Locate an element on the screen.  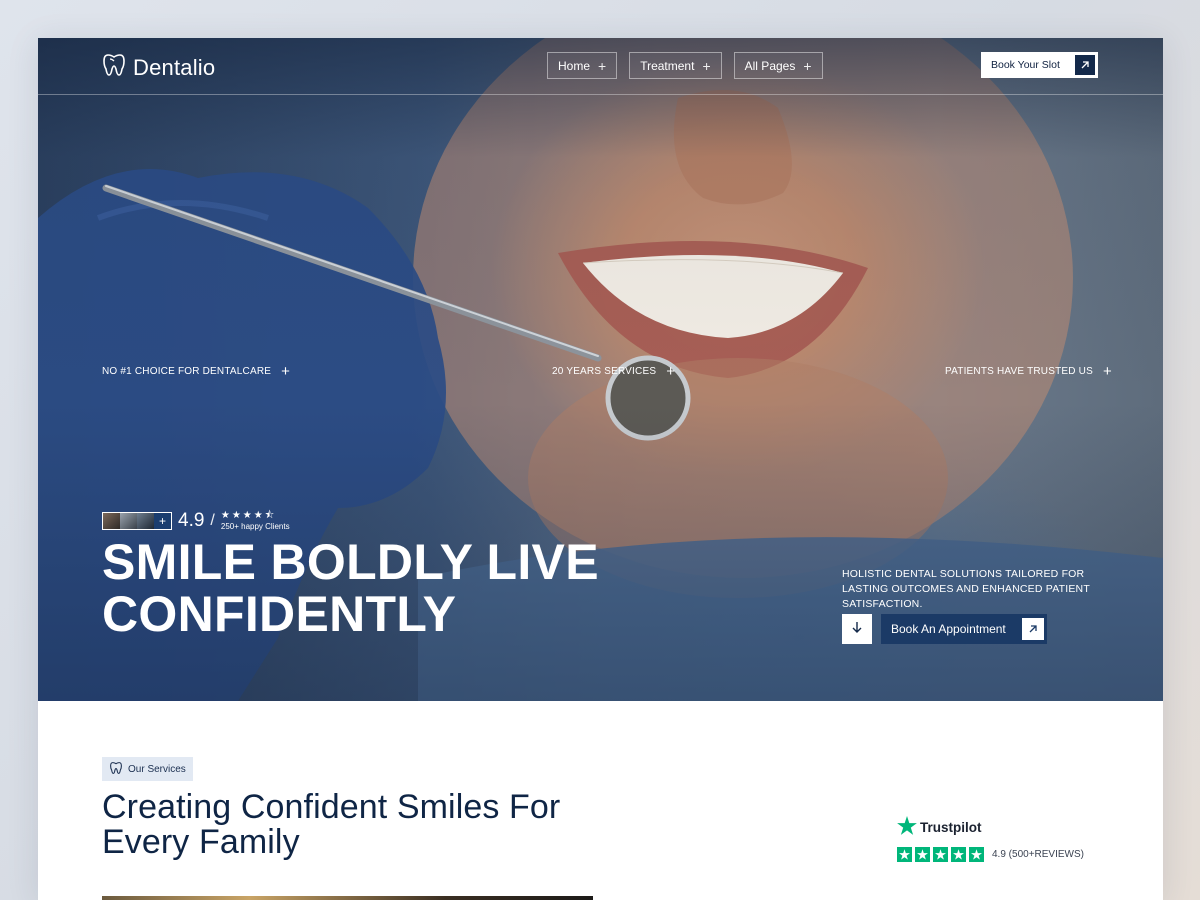
rating-meta: ★★★★⯪ 250+ happy Clients is located at coordinates (255, 521).